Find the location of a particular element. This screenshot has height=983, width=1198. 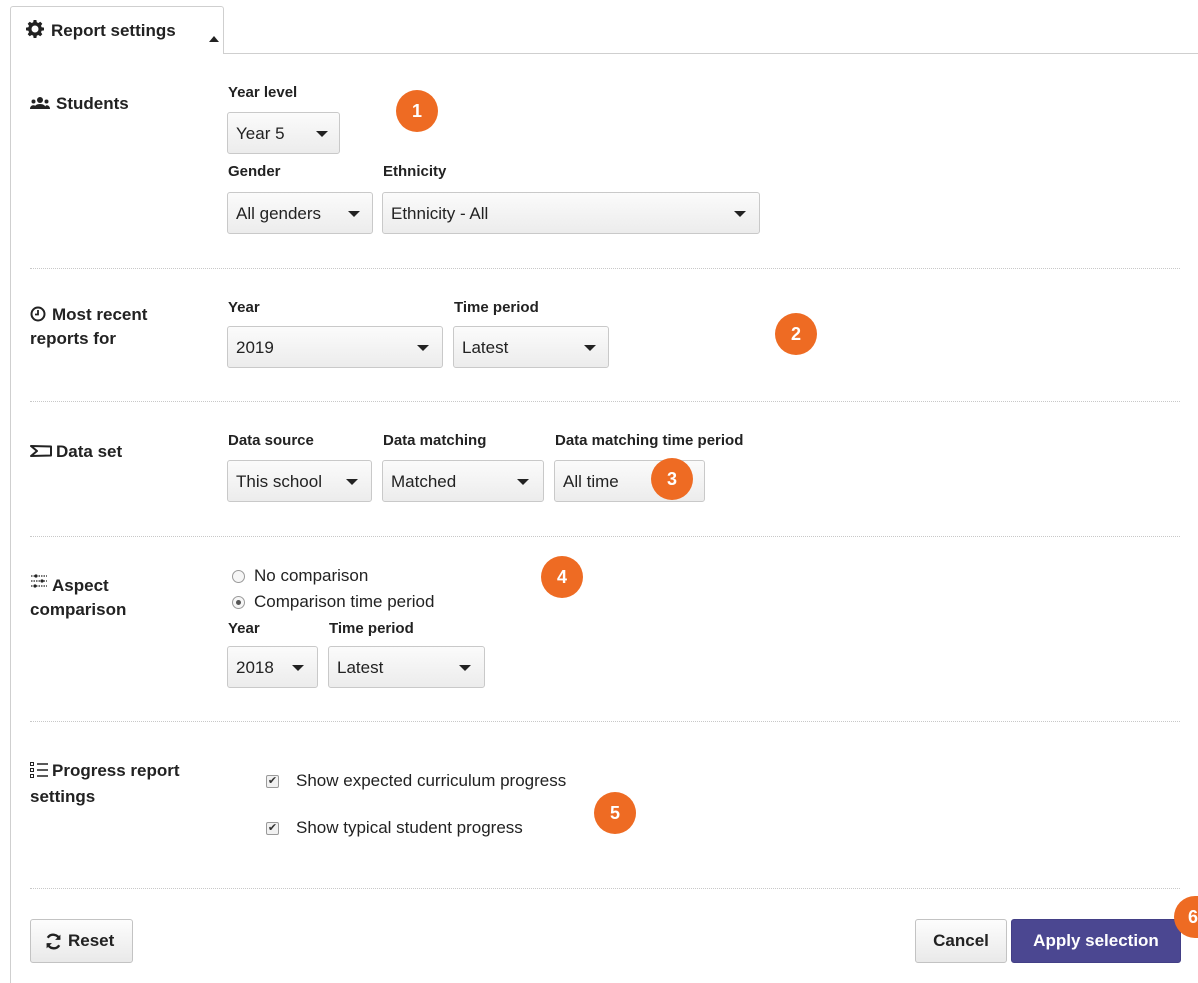

cancel-button: Cancel is located at coordinates (961, 941).